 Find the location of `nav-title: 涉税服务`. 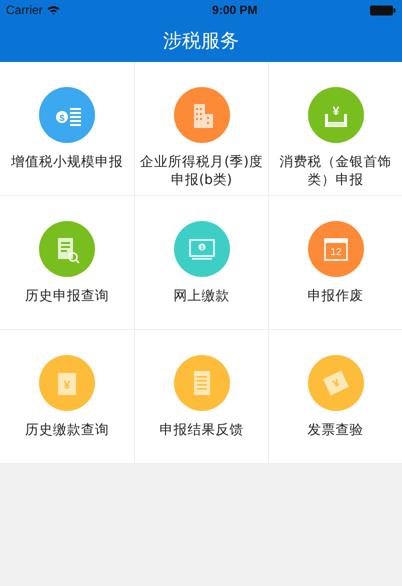

nav-title: 涉税服务 is located at coordinates (201, 41).